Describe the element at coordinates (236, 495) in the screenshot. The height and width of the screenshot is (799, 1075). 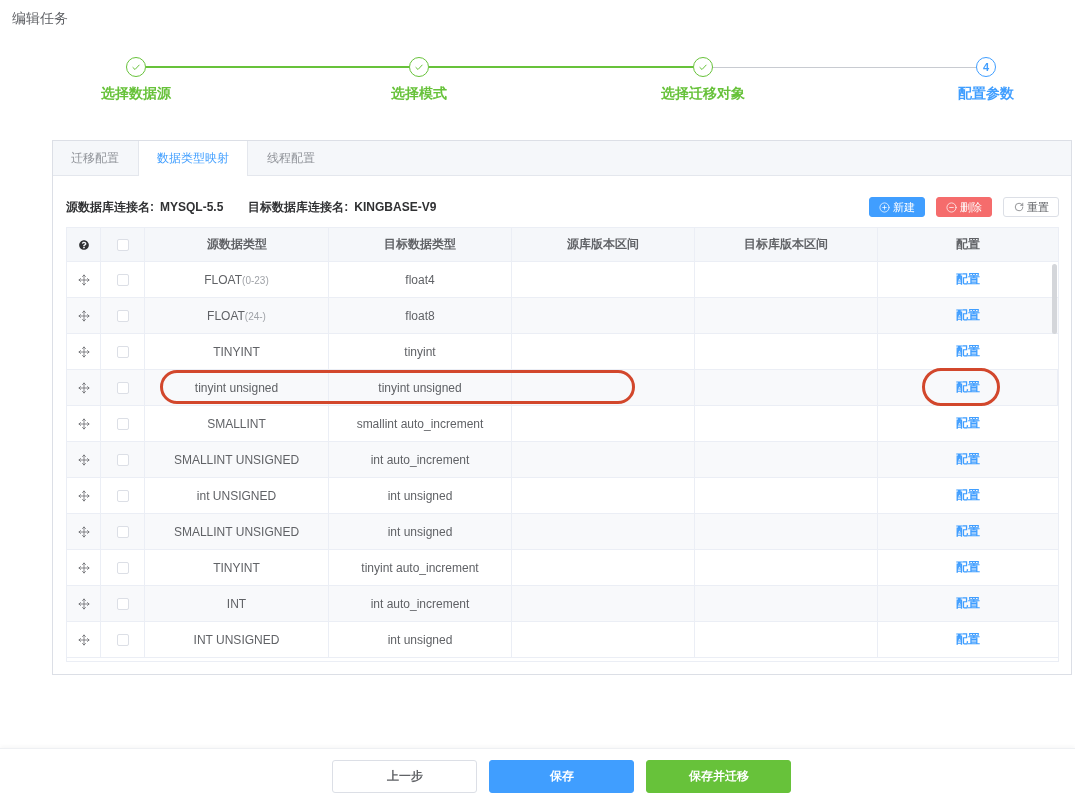
I see `table-cell: int UNSIGNED` at that location.